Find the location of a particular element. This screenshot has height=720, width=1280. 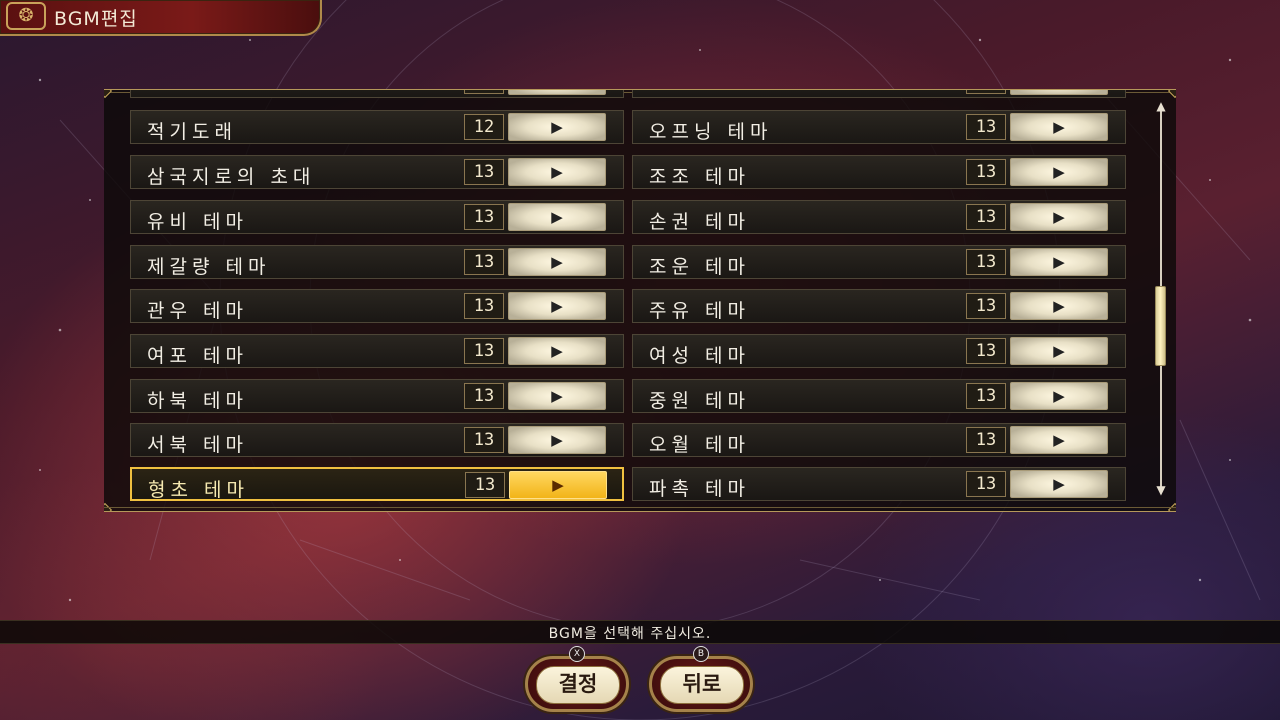

title-plate: ❂ BGM편집 is located at coordinates (161, 18).